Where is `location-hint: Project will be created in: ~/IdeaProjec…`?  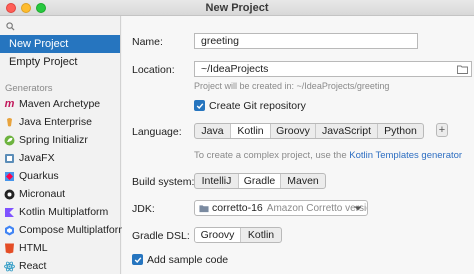 location-hint: Project will be created in: ~/IdeaProjec… is located at coordinates (292, 86).